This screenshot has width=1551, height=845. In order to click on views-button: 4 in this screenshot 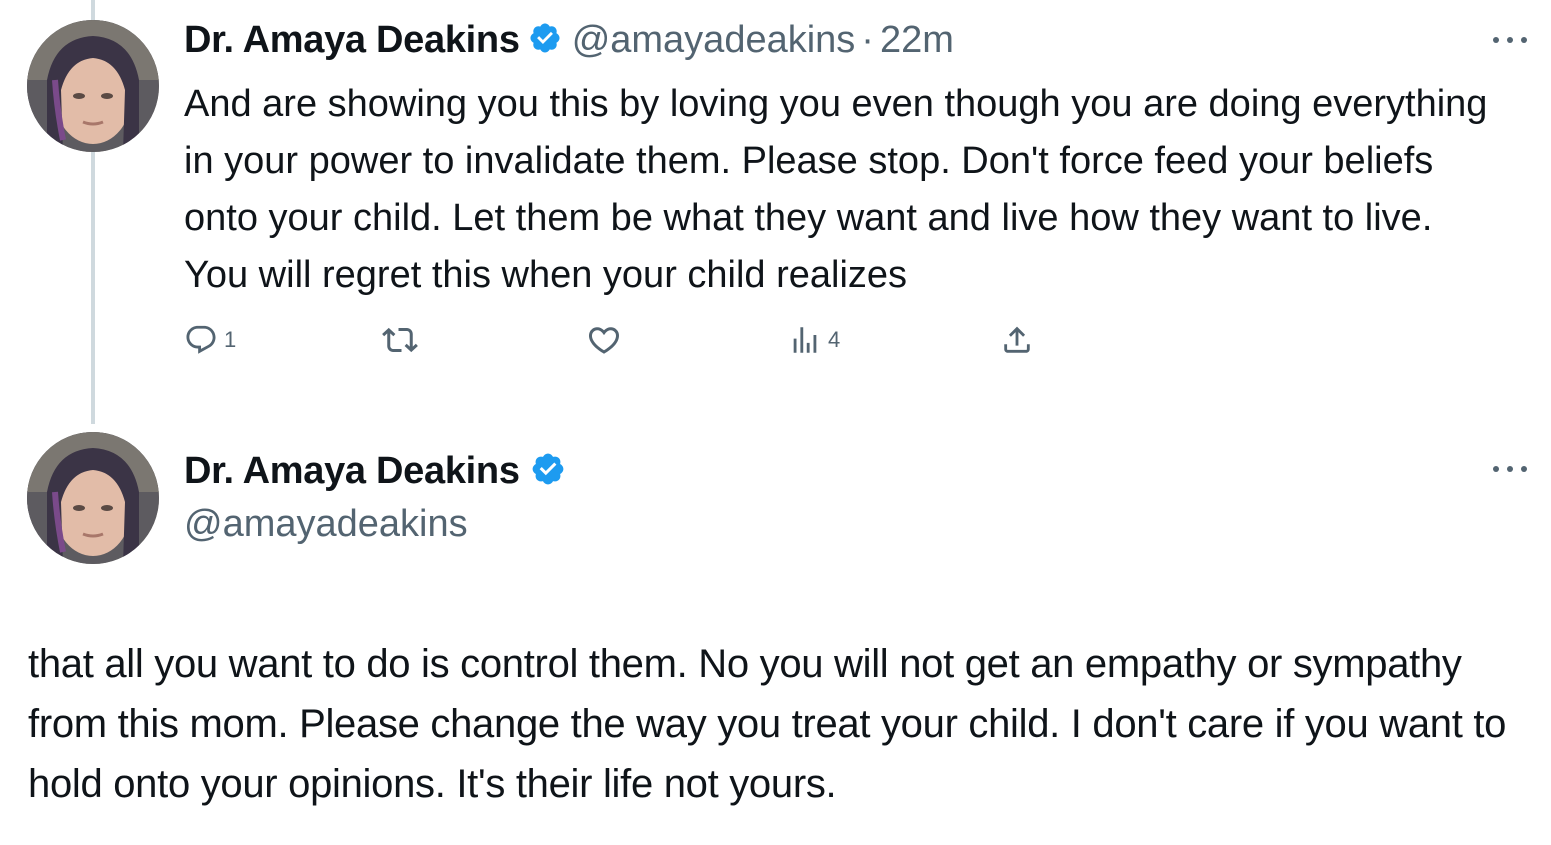, I will do `click(814, 340)`.